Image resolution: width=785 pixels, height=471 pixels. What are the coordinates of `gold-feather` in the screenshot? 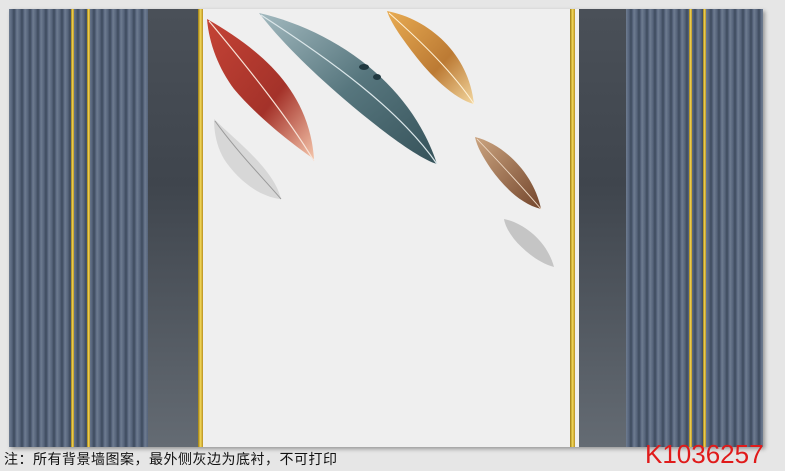 It's located at (431, 58).